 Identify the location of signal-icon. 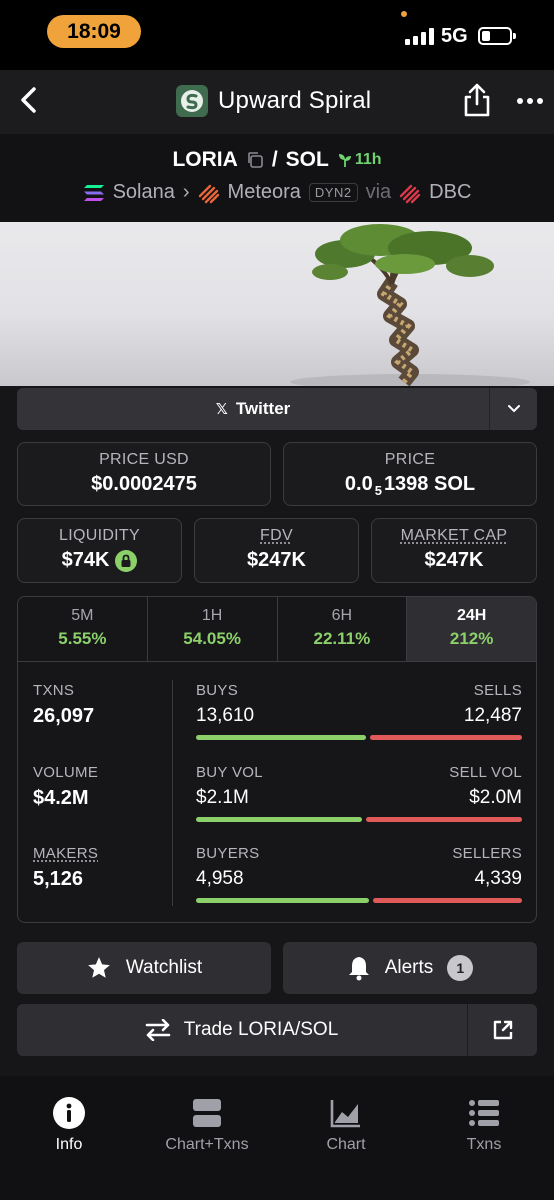
(419, 36).